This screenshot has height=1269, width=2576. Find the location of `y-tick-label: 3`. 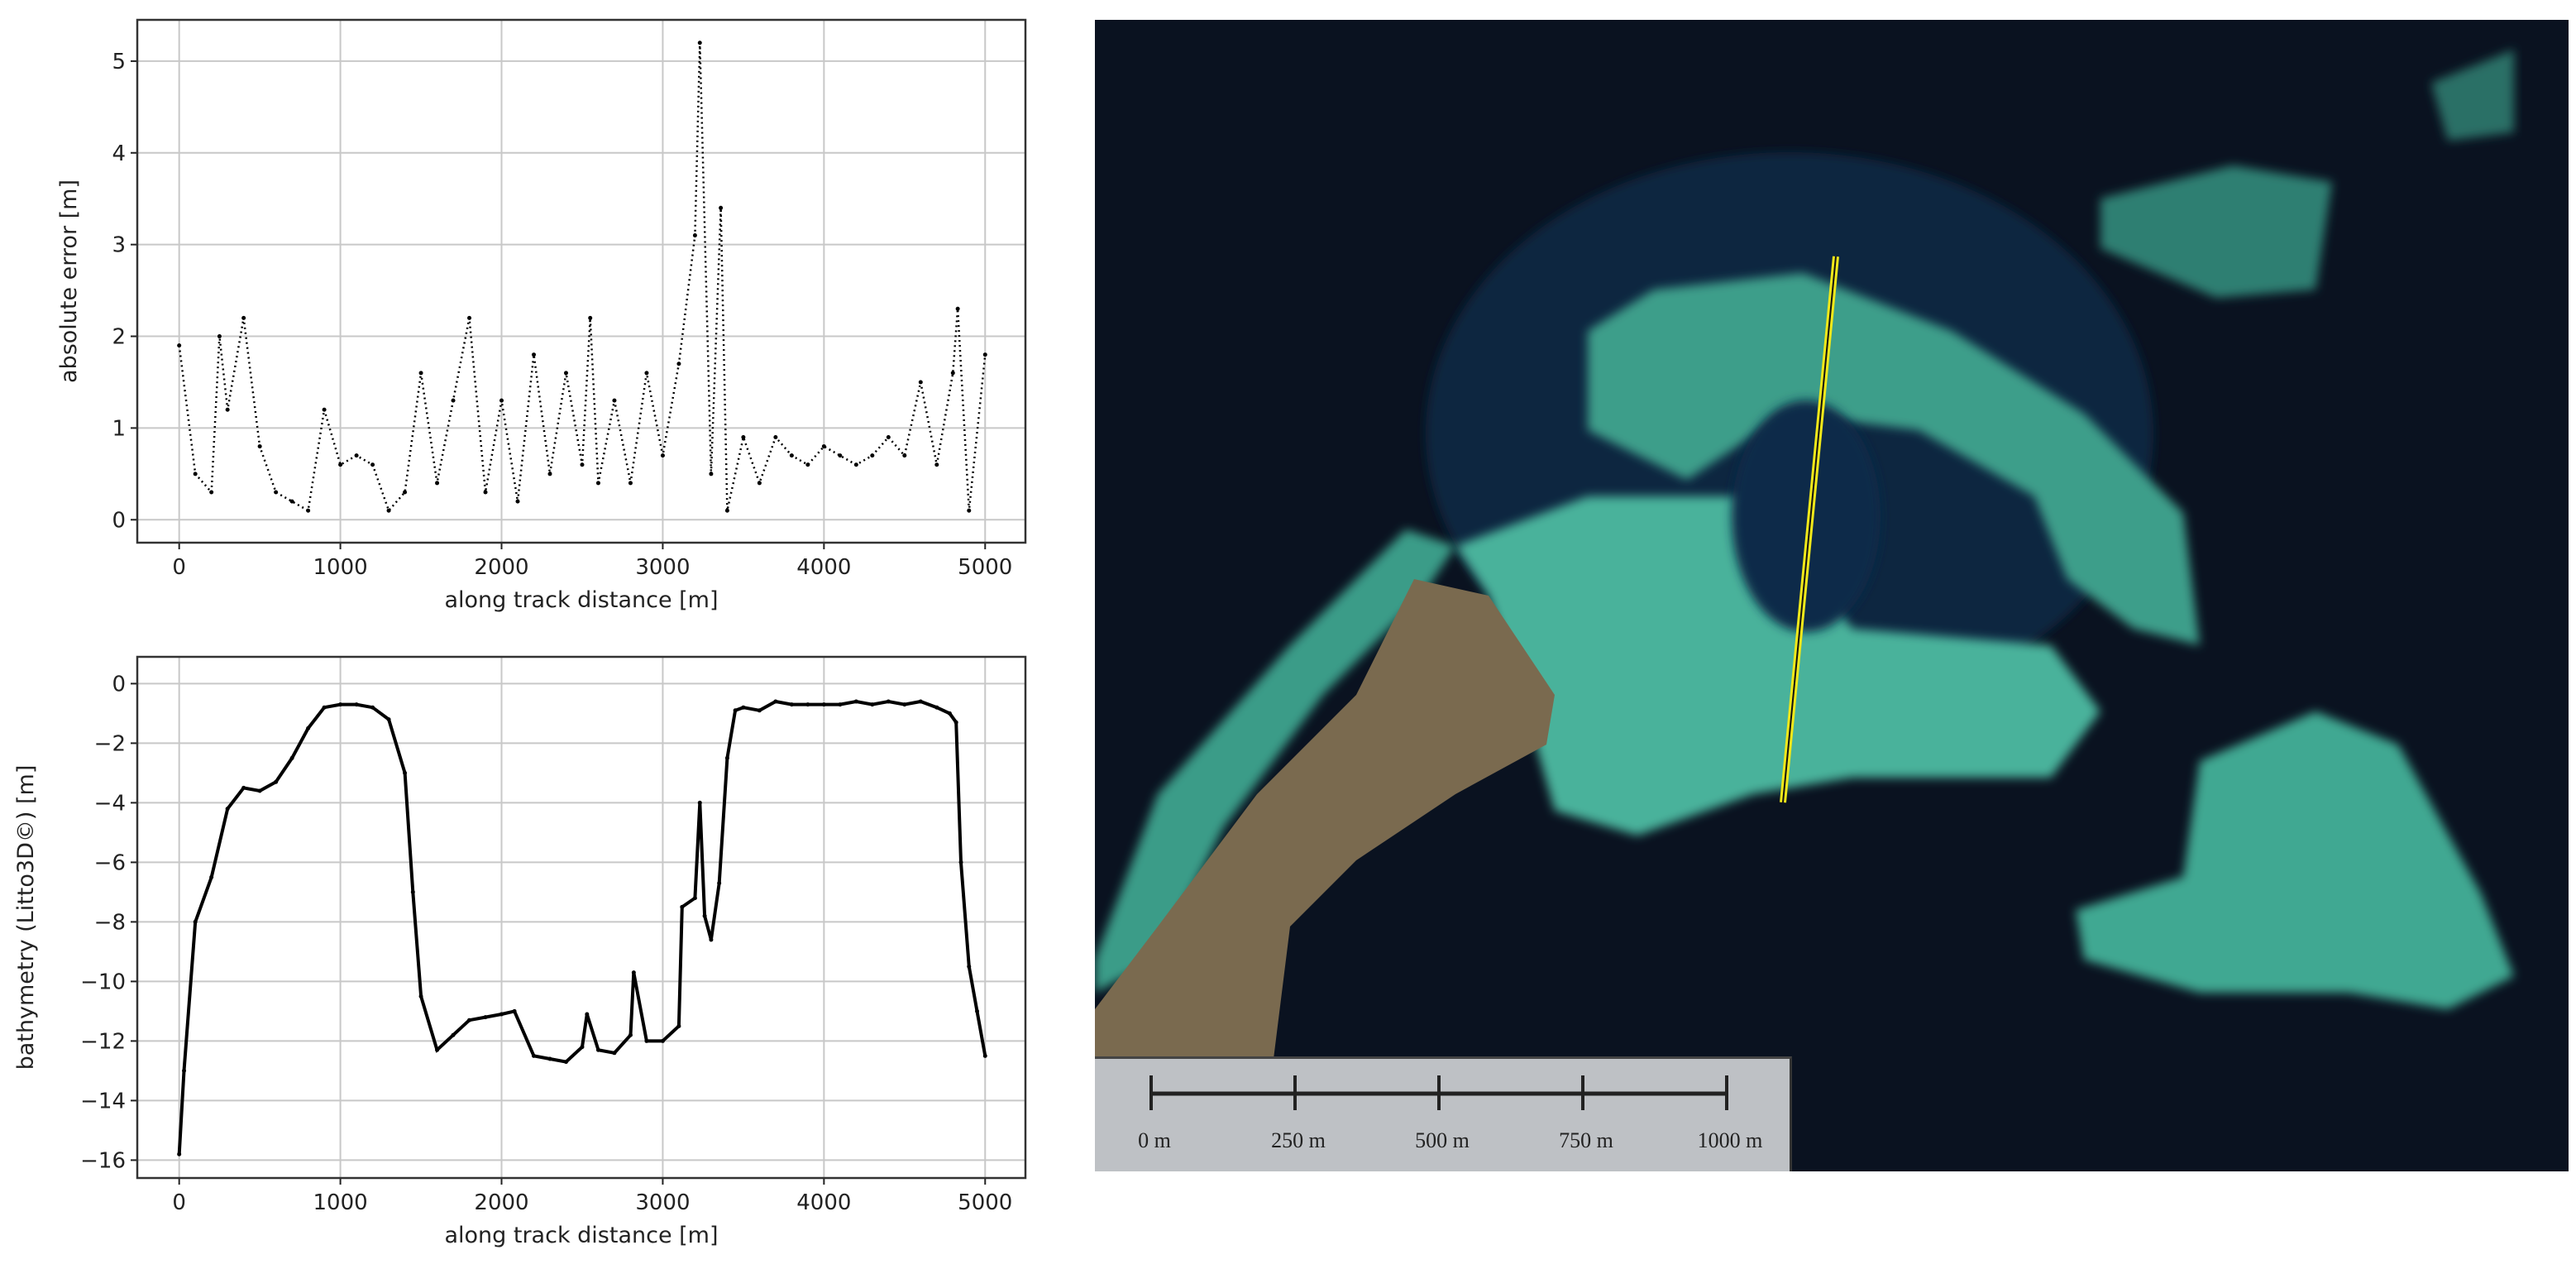

y-tick-label: 3 is located at coordinates (119, 245).